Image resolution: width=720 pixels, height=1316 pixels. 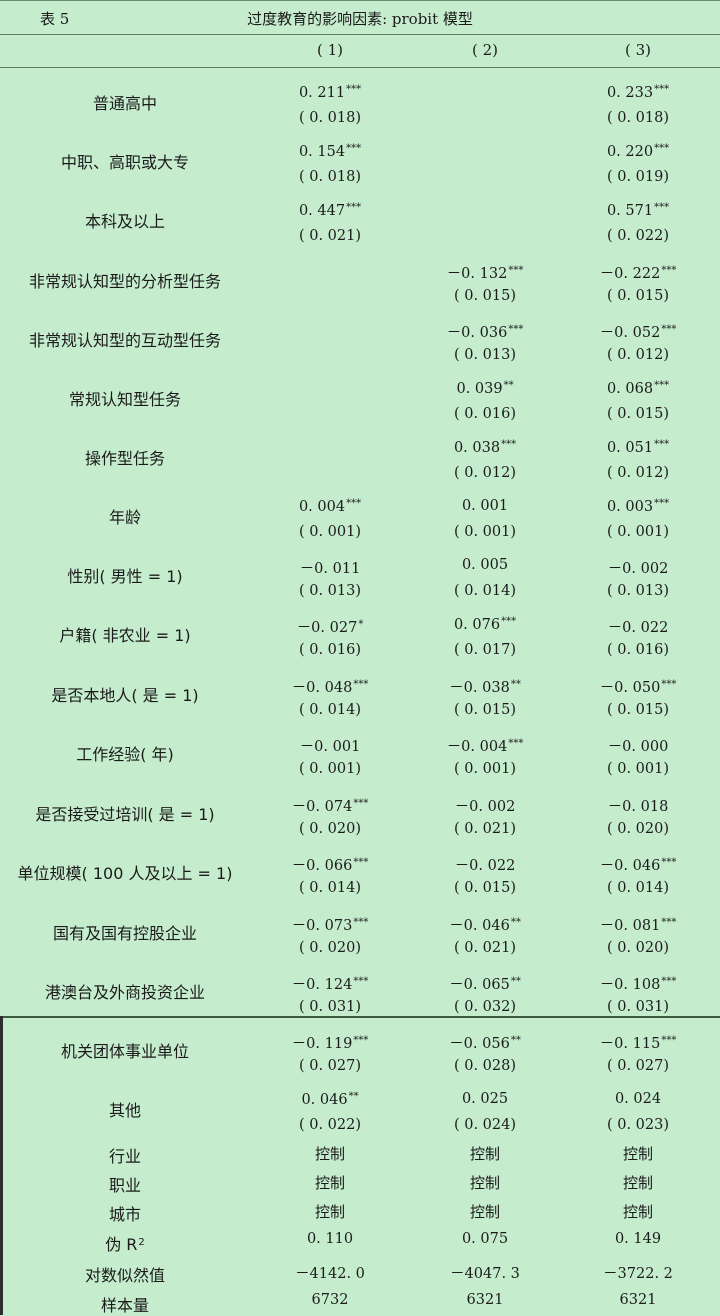 I want to click on coefficient-value: －0. 046, so click(x=479, y=926).